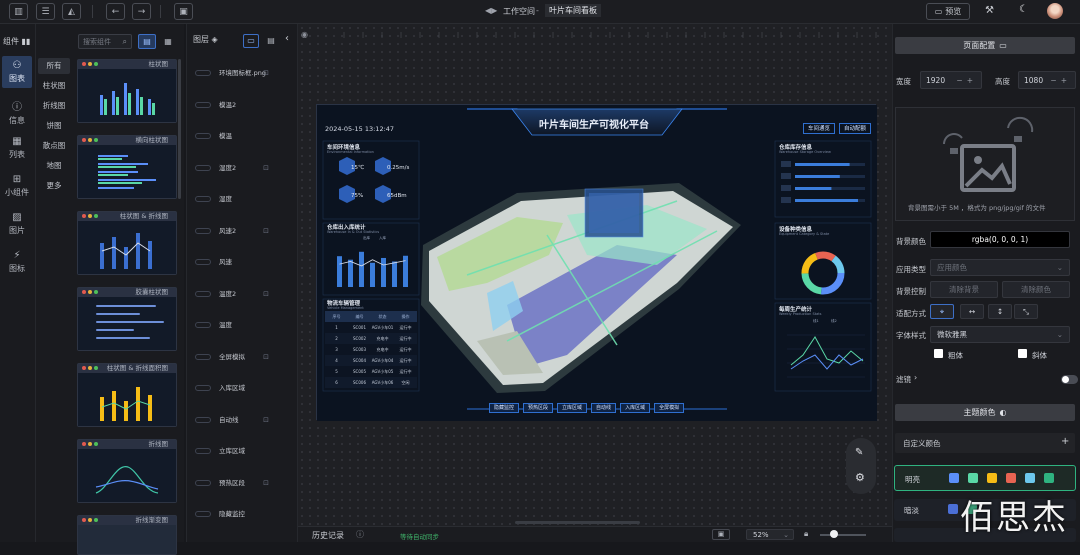 The image size is (1080, 555). Describe the element at coordinates (54, 66) in the screenshot. I see `category-all: 所有` at that location.